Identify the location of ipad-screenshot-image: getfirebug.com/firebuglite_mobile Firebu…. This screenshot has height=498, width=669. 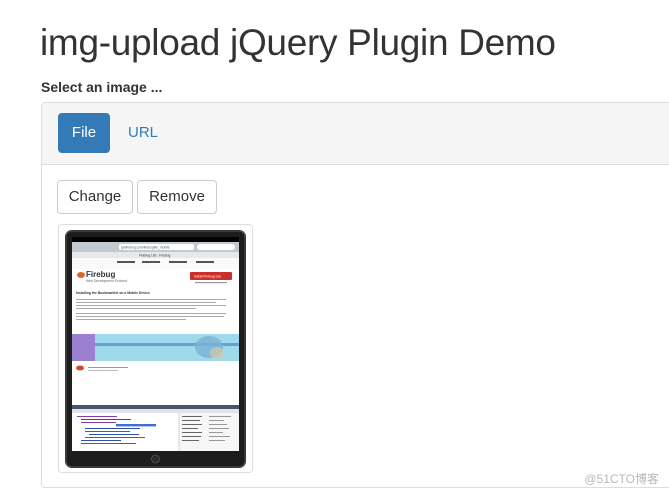
(155, 349).